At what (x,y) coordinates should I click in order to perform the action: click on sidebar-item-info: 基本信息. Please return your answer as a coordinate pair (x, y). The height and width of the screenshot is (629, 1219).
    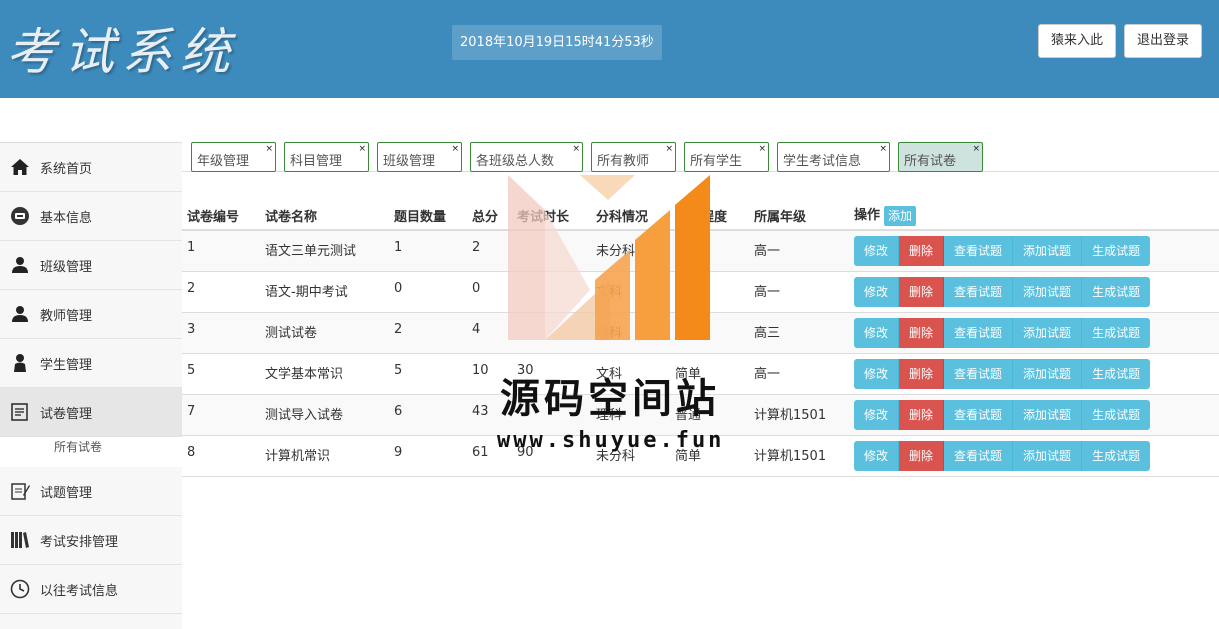
    Looking at the image, I should click on (91, 216).